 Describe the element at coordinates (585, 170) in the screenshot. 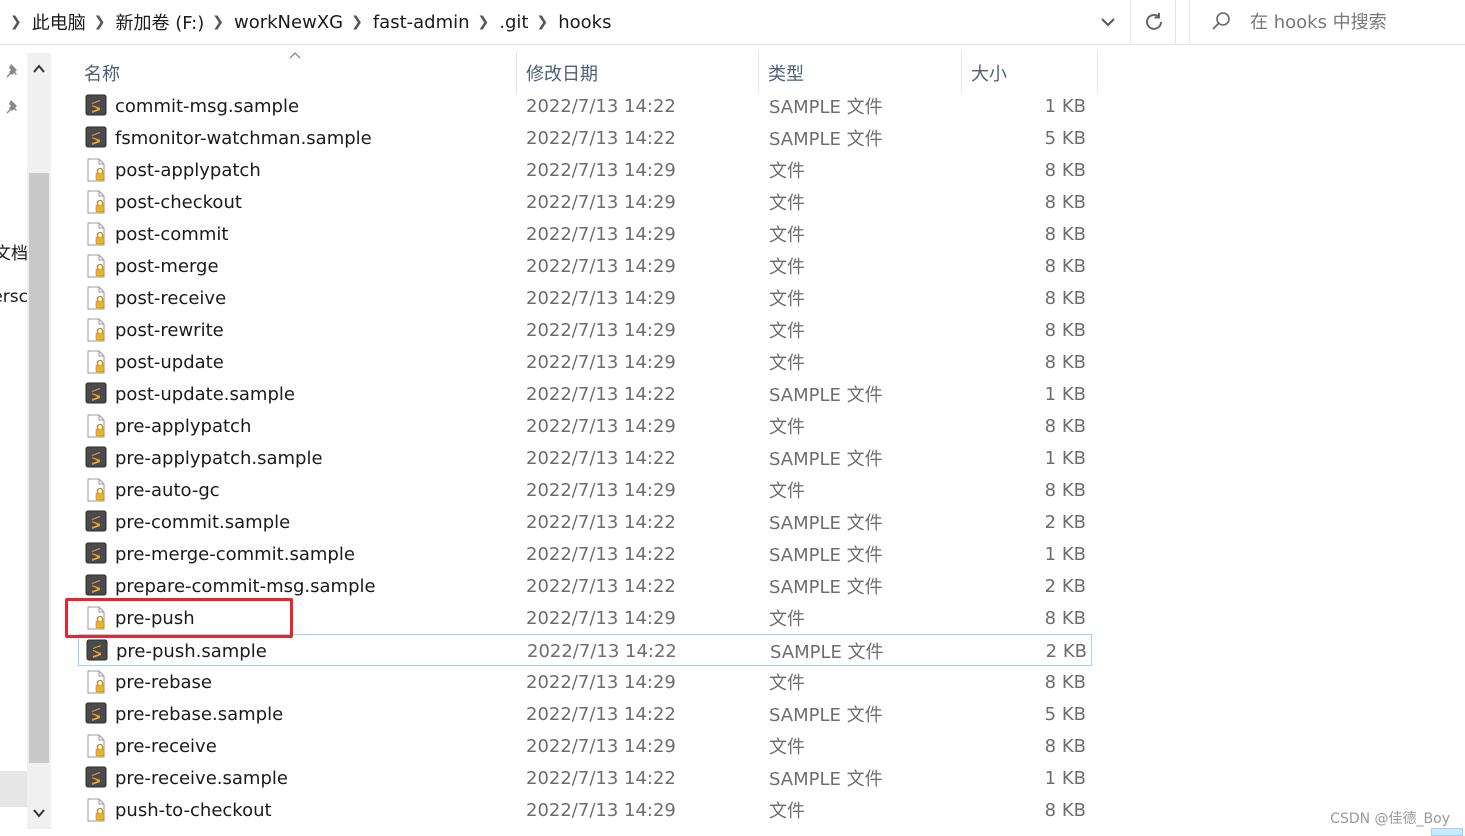

I see `file-row: post-applypatch 2022/7/13 14:29 文件 8 KB` at that location.